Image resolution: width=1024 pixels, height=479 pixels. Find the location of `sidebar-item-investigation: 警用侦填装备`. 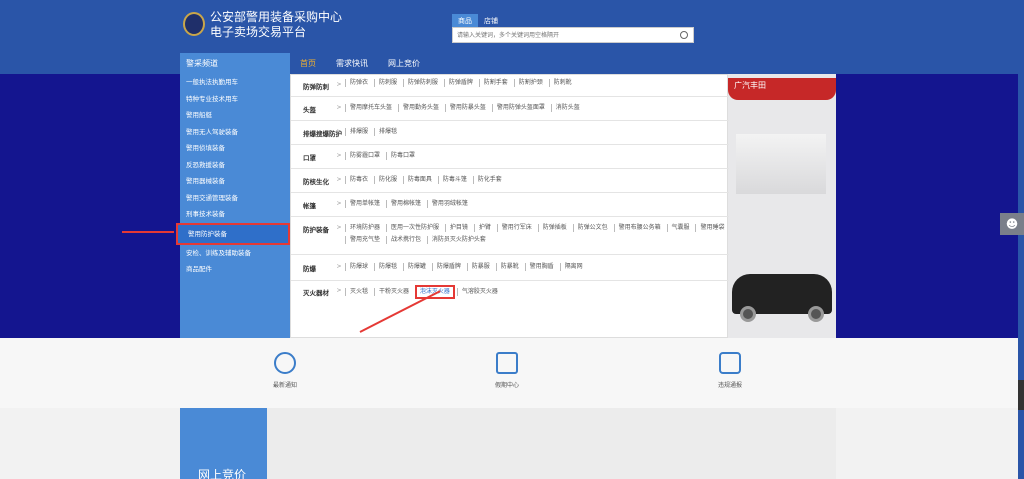

sidebar-item-investigation: 警用侦填装备 is located at coordinates (235, 148).